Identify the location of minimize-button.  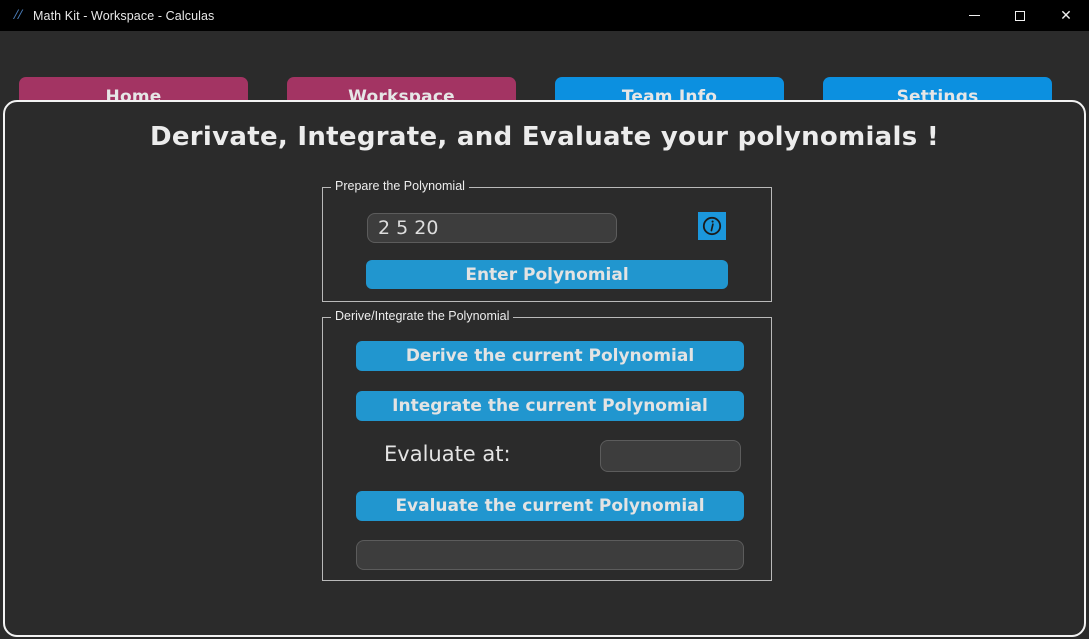
(974, 15).